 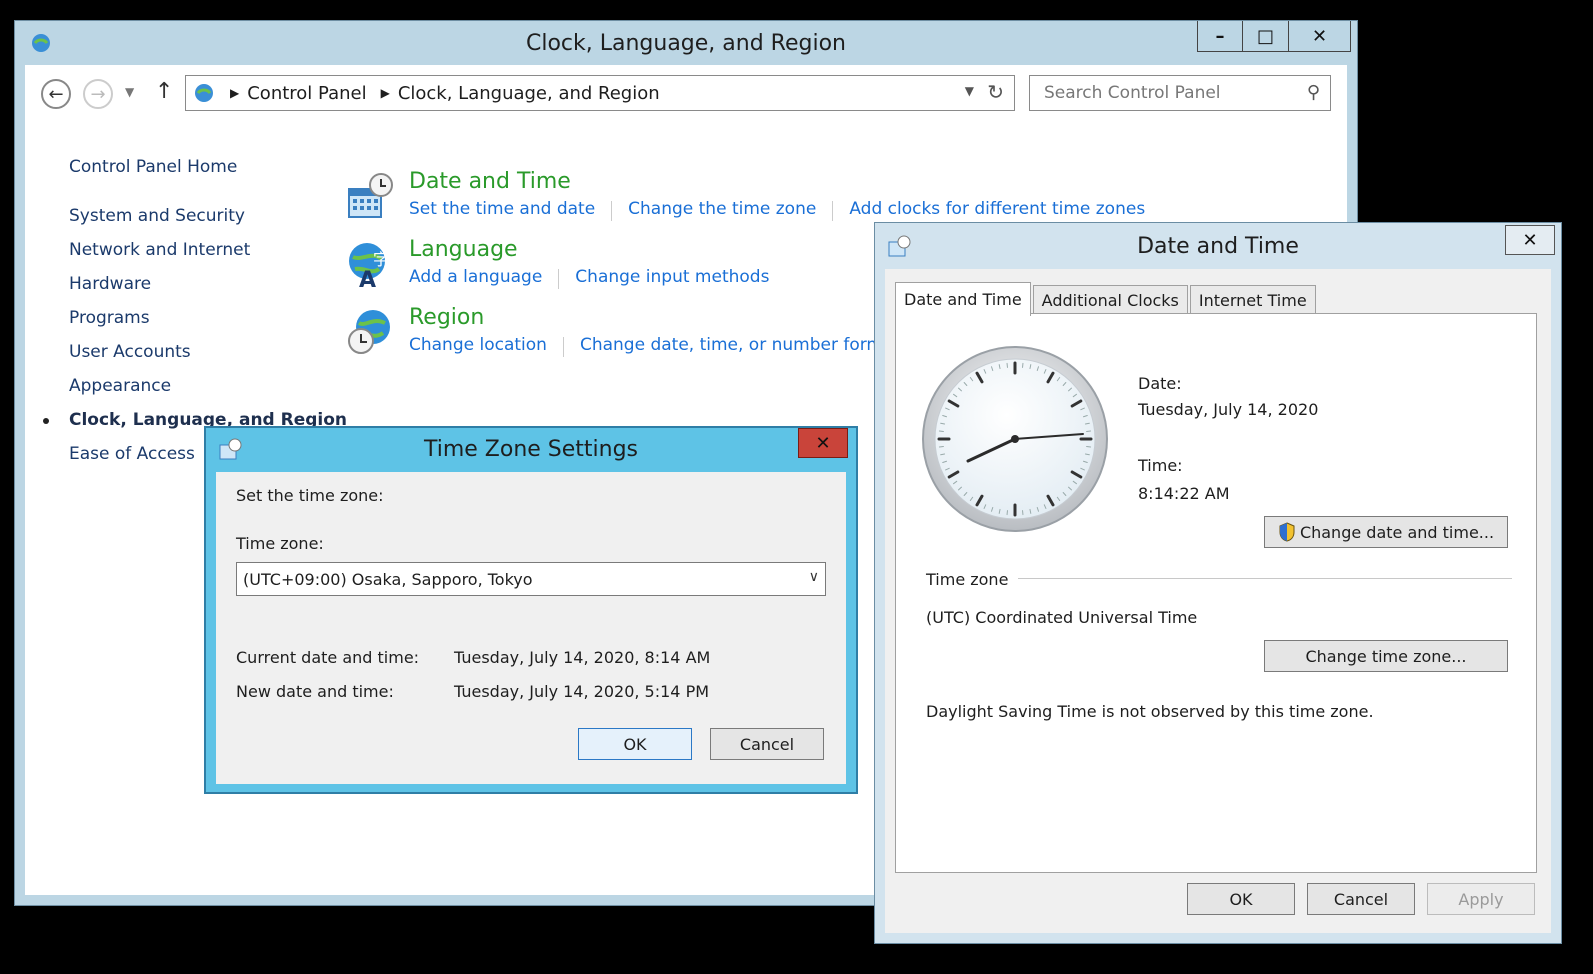 What do you see at coordinates (1252, 300) in the screenshot?
I see `tab-internet-time: Internet Time` at bounding box center [1252, 300].